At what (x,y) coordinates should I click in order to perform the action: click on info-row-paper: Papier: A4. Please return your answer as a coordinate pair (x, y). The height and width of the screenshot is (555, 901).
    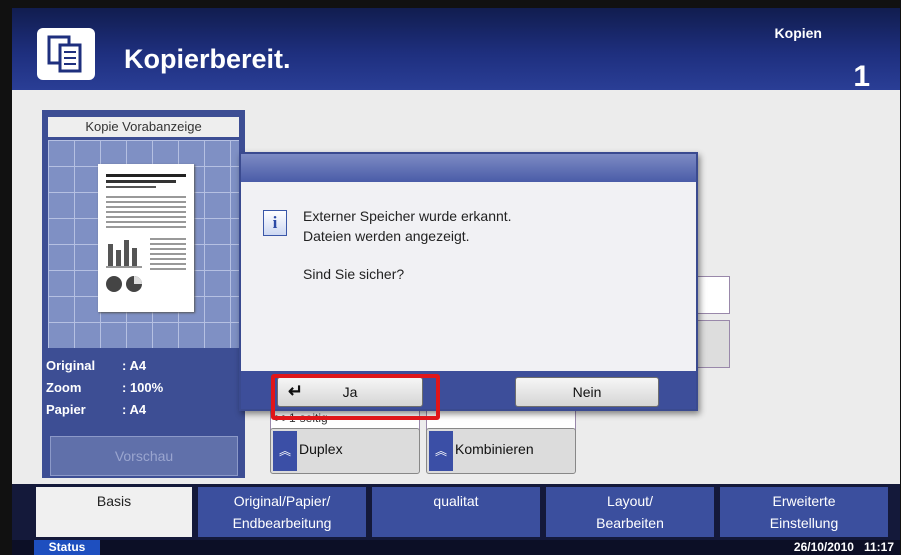
    Looking at the image, I should click on (96, 409).